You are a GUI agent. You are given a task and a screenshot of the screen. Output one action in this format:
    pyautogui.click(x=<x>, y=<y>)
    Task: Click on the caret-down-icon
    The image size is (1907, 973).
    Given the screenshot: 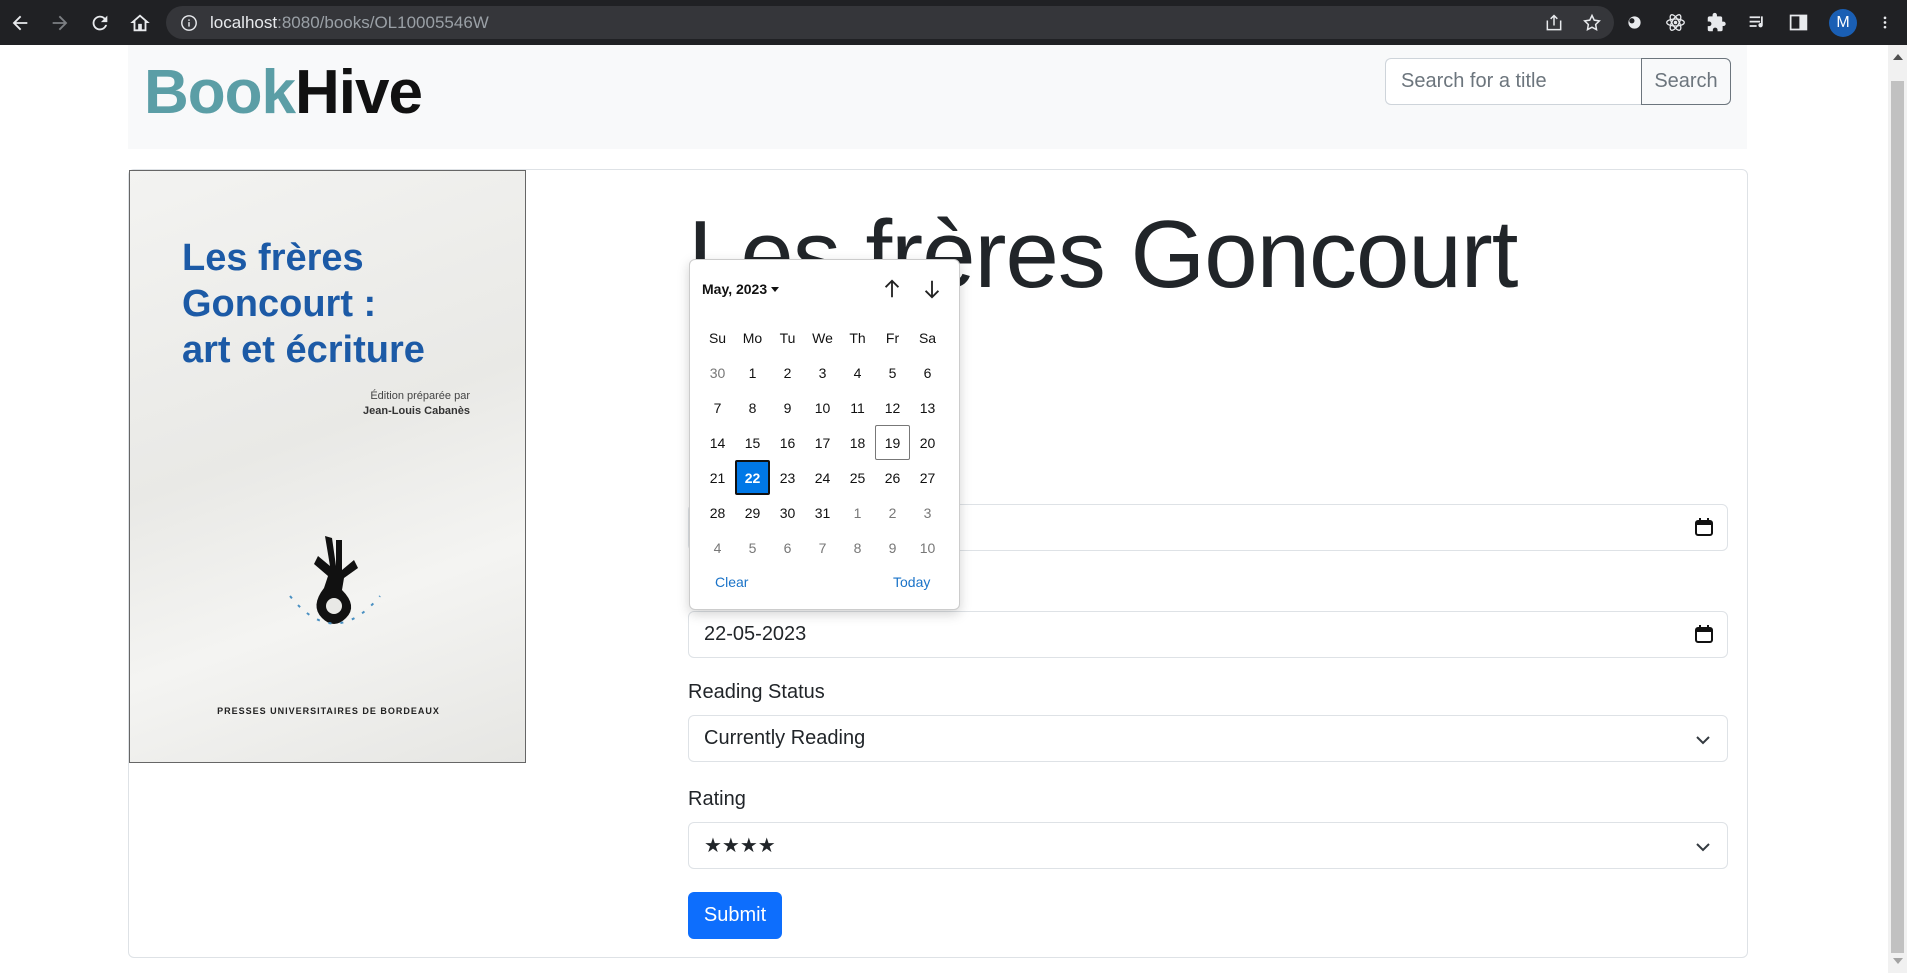 What is the action you would take?
    pyautogui.click(x=775, y=289)
    